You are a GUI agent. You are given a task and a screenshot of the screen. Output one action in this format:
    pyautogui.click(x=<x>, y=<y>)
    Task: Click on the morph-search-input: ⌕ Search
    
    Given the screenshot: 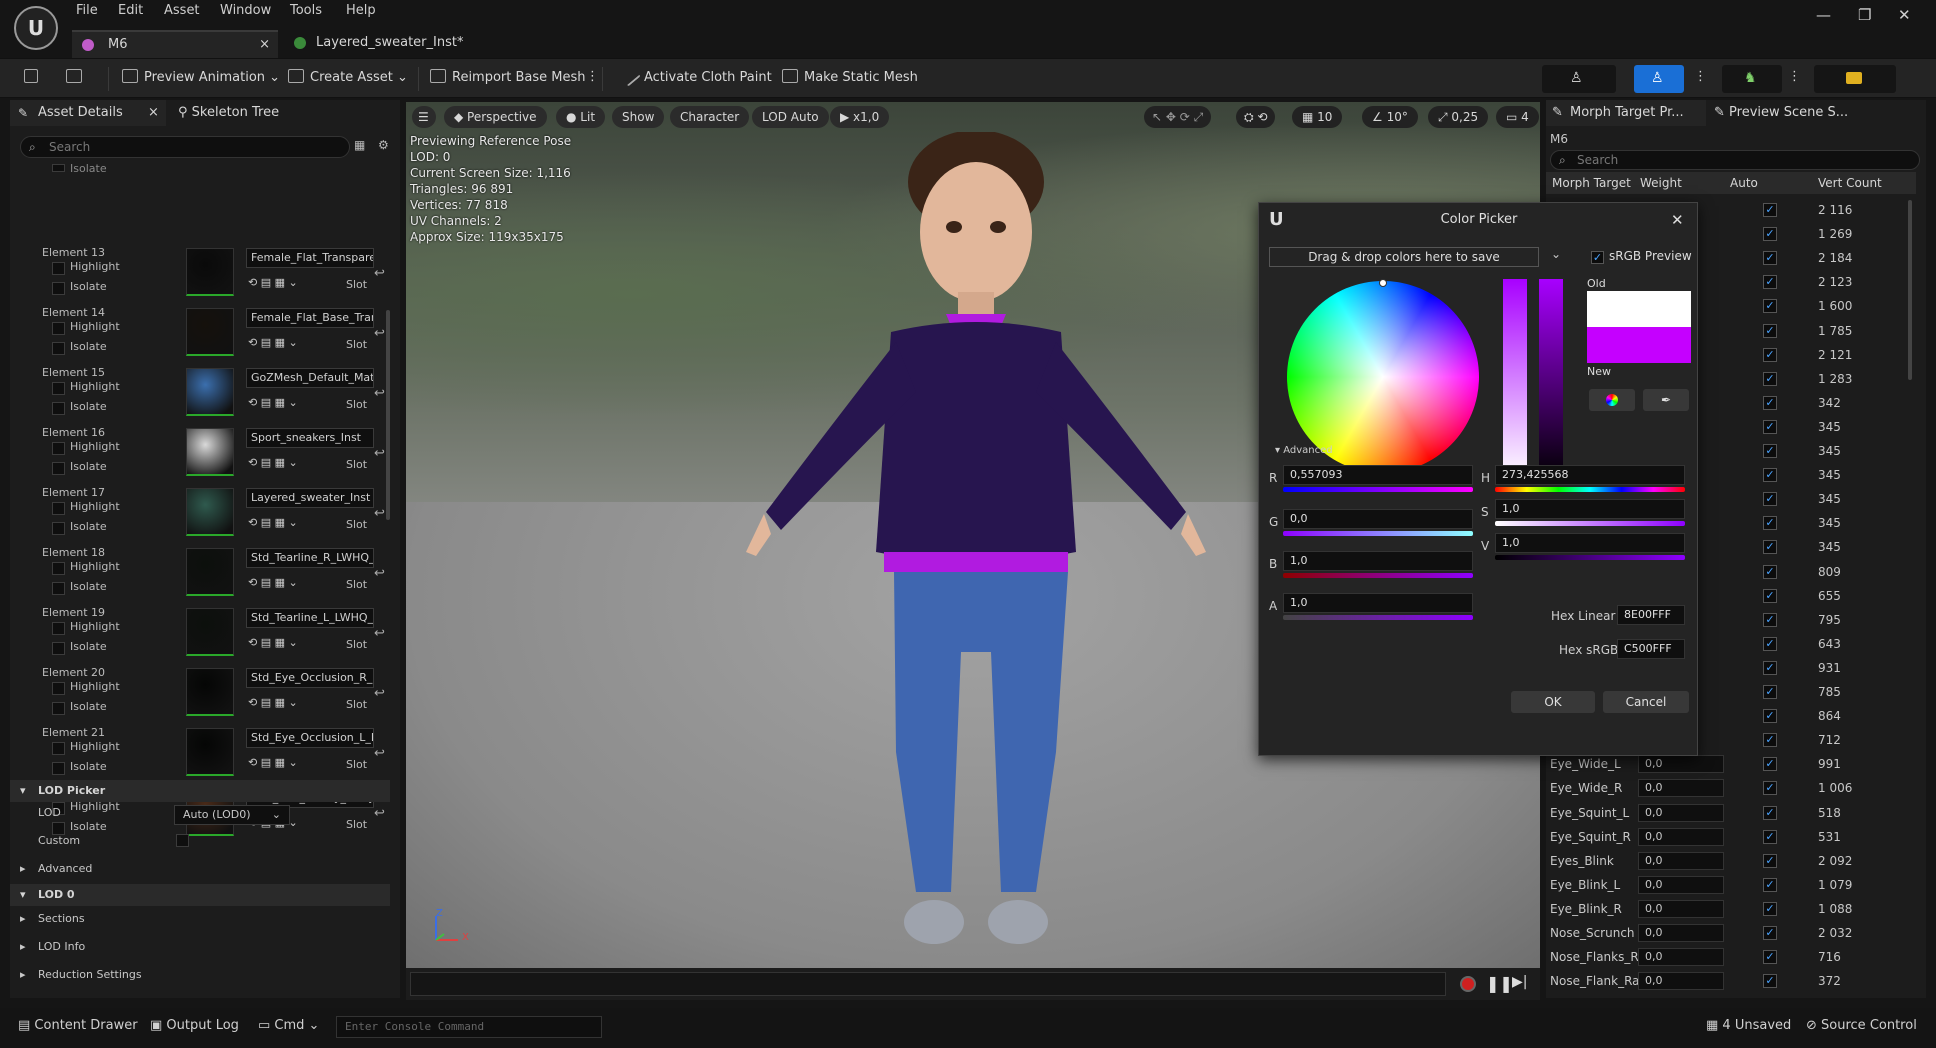 What is the action you would take?
    pyautogui.click(x=1735, y=160)
    